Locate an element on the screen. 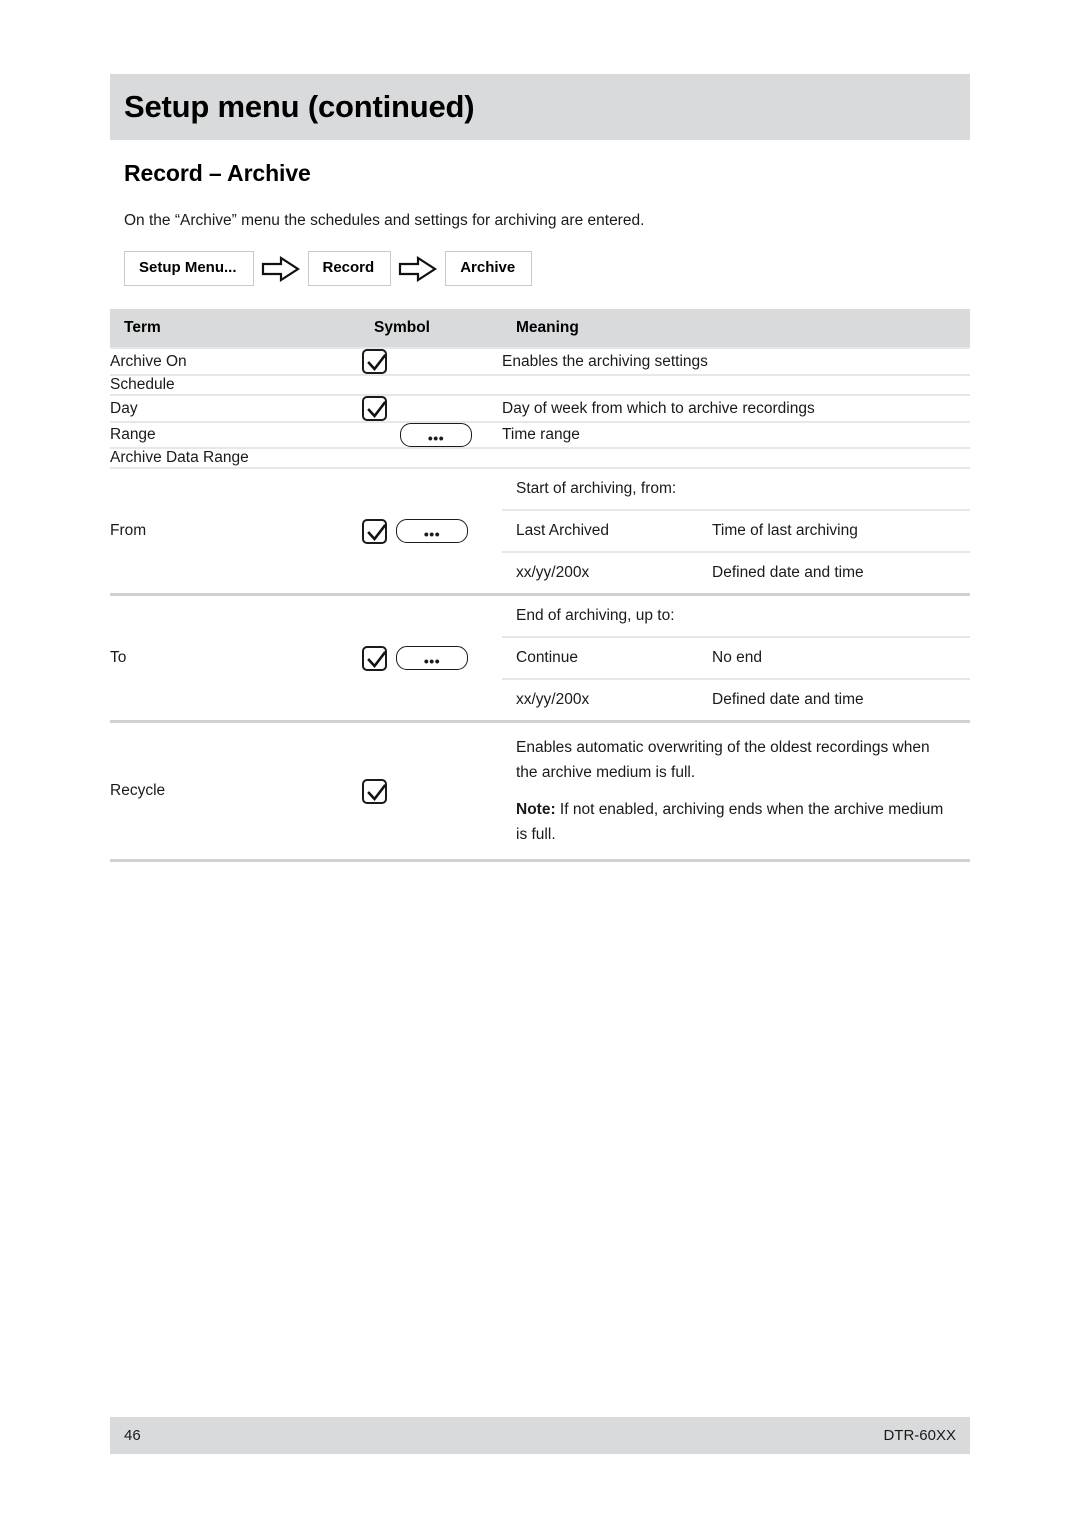  subtable-row: Last Archived Time of last archiving is located at coordinates (736, 531).